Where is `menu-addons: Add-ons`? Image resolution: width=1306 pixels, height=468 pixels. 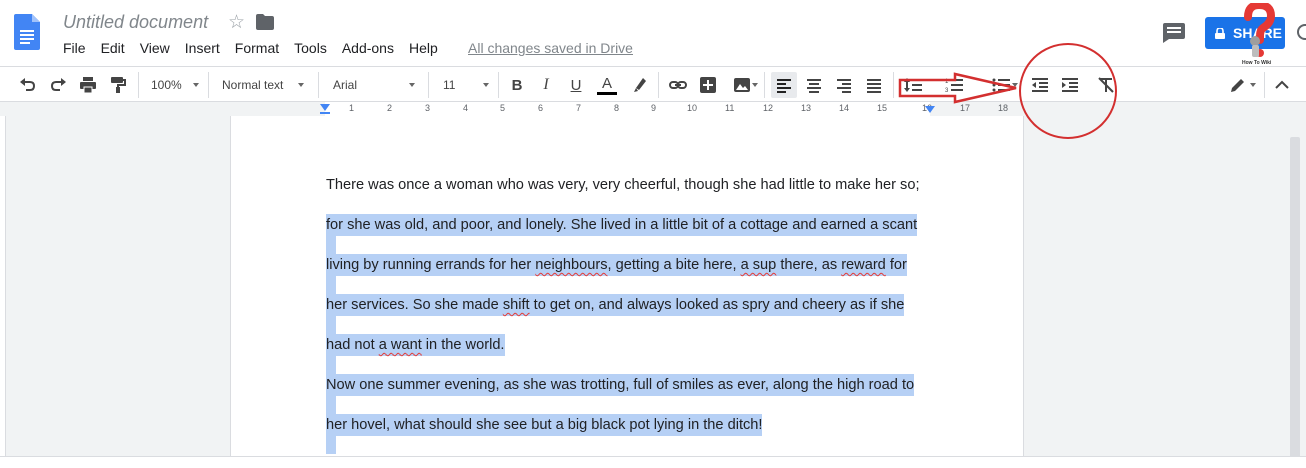 menu-addons: Add-ons is located at coordinates (368, 48).